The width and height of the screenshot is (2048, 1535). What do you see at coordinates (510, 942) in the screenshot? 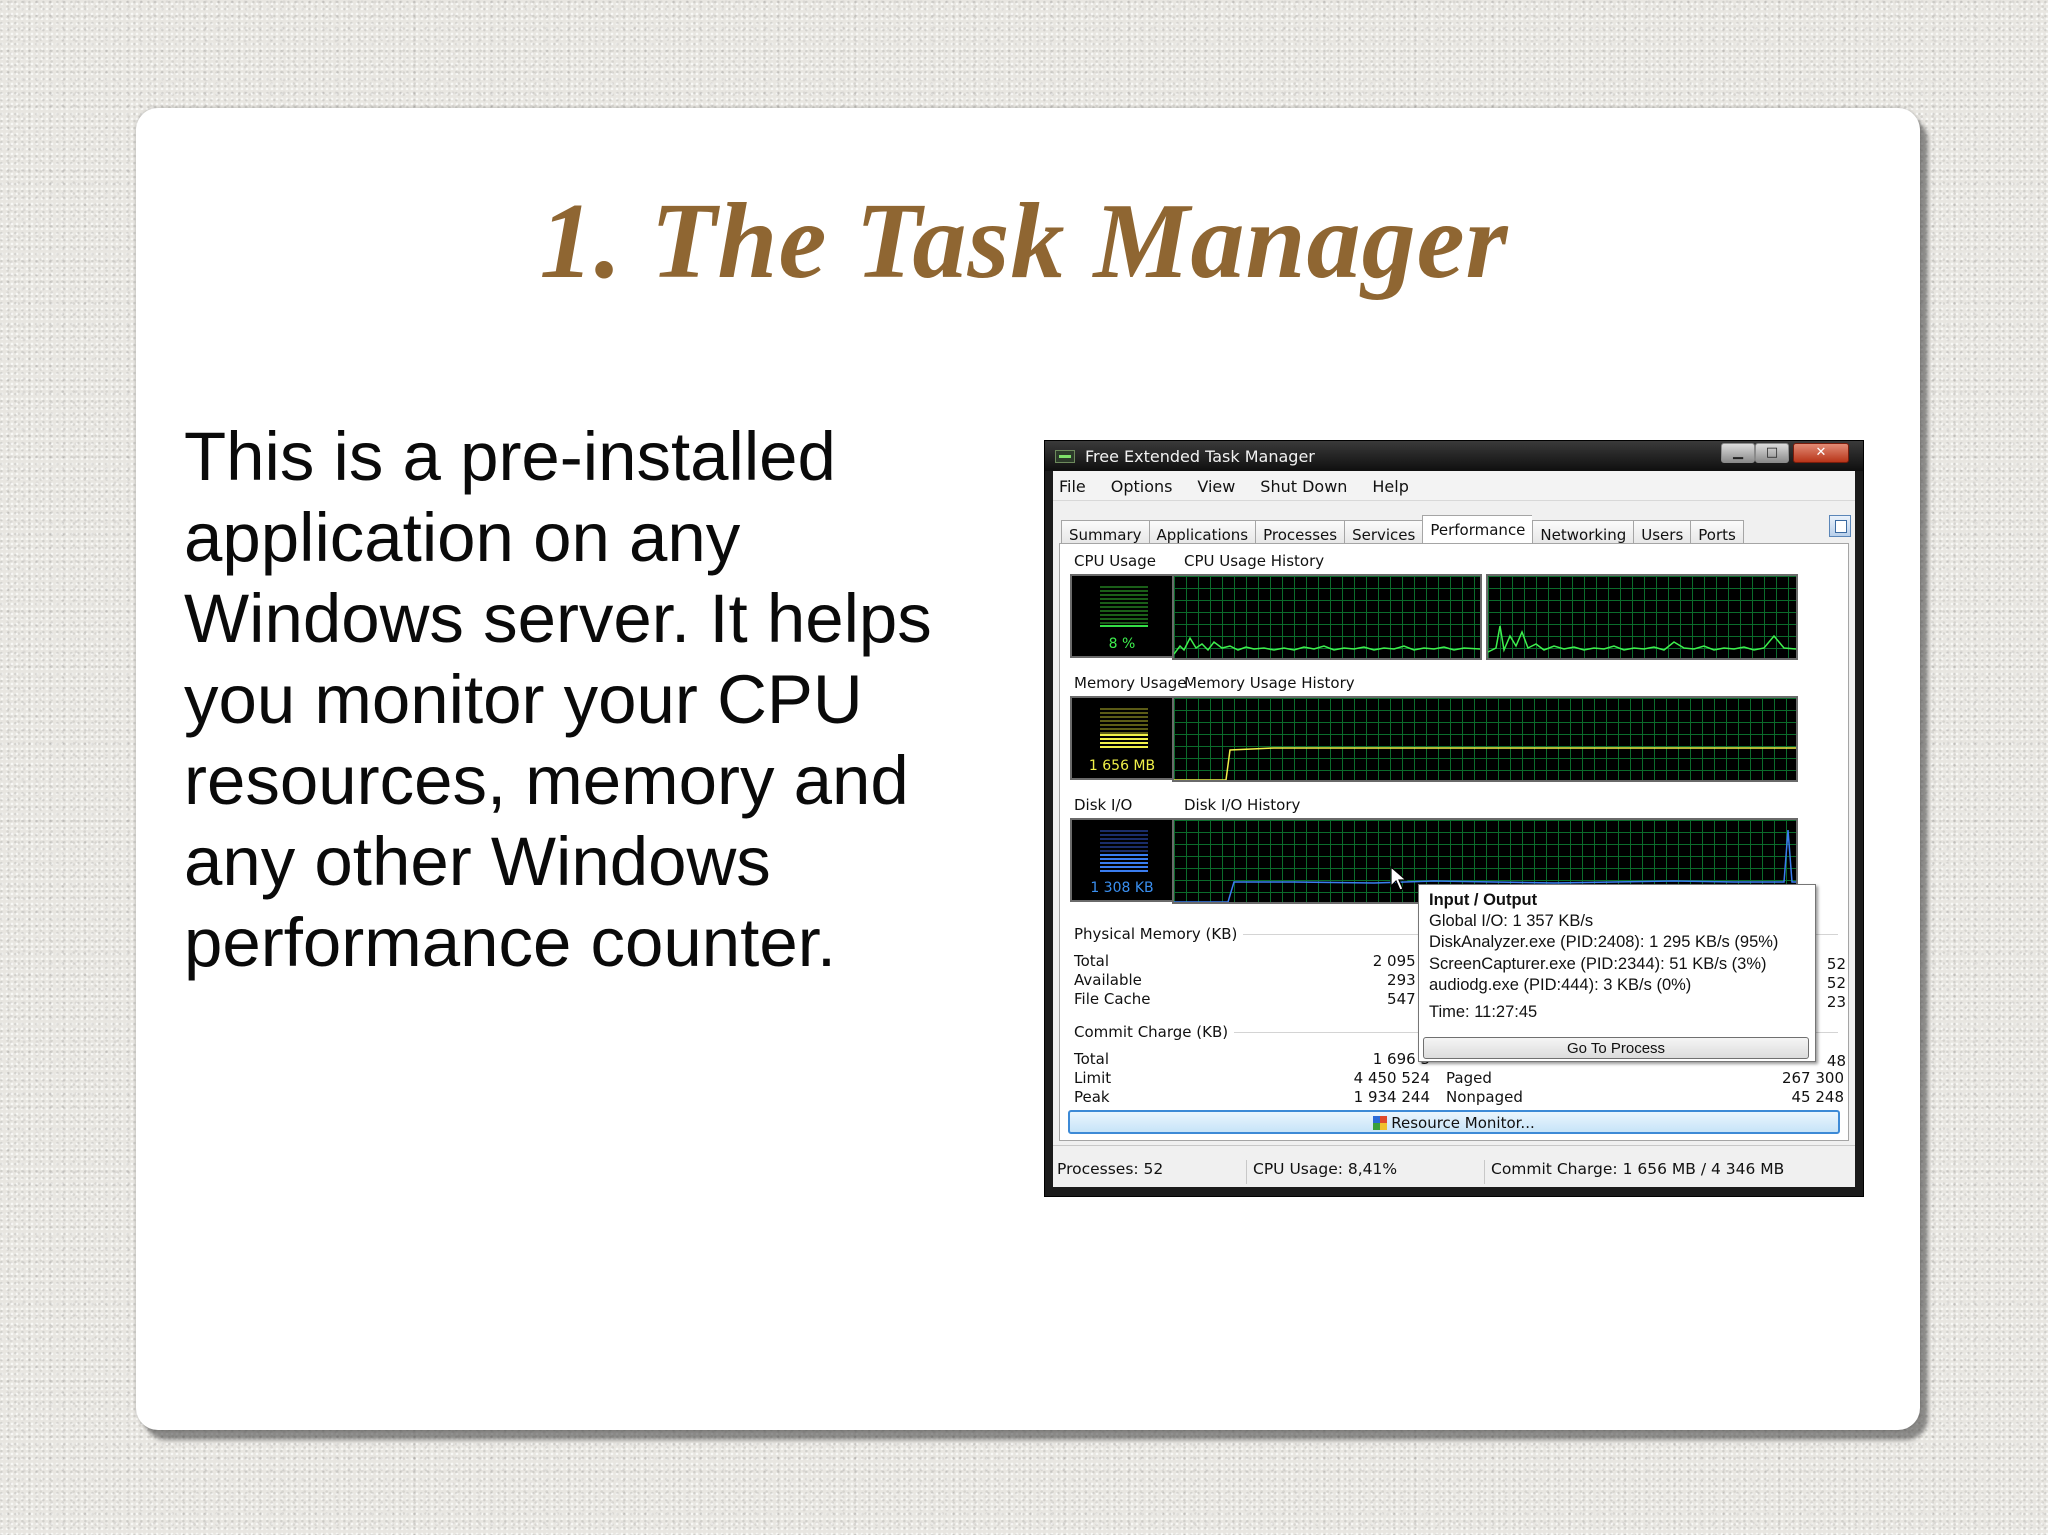
I see `body-line: performance counter.` at bounding box center [510, 942].